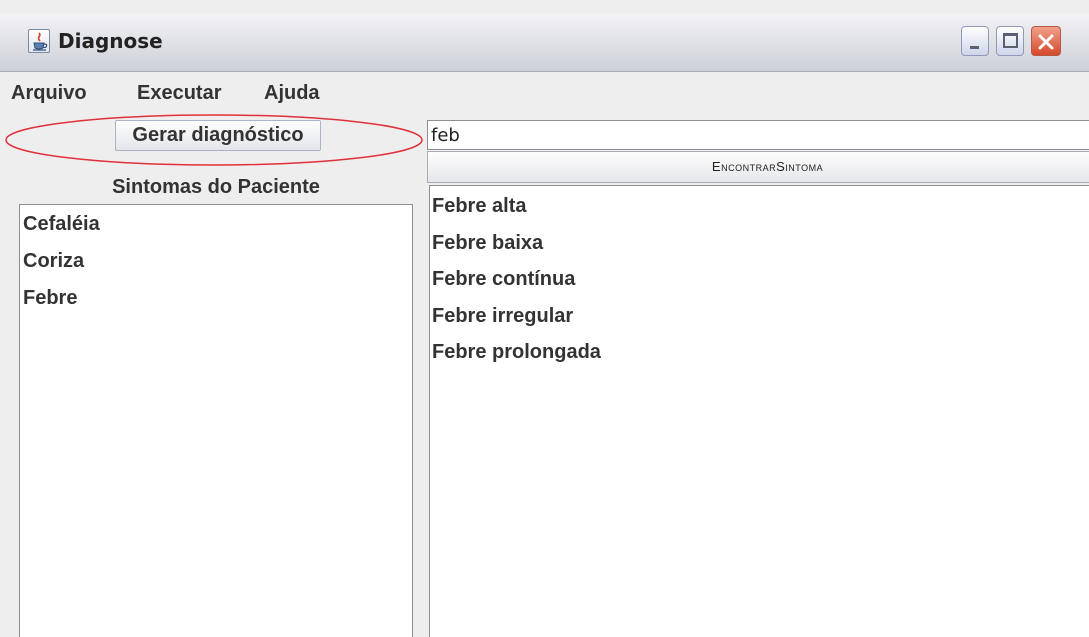 Image resolution: width=1089 pixels, height=637 pixels. Describe the element at coordinates (1046, 41) in the screenshot. I see `close-button` at that location.